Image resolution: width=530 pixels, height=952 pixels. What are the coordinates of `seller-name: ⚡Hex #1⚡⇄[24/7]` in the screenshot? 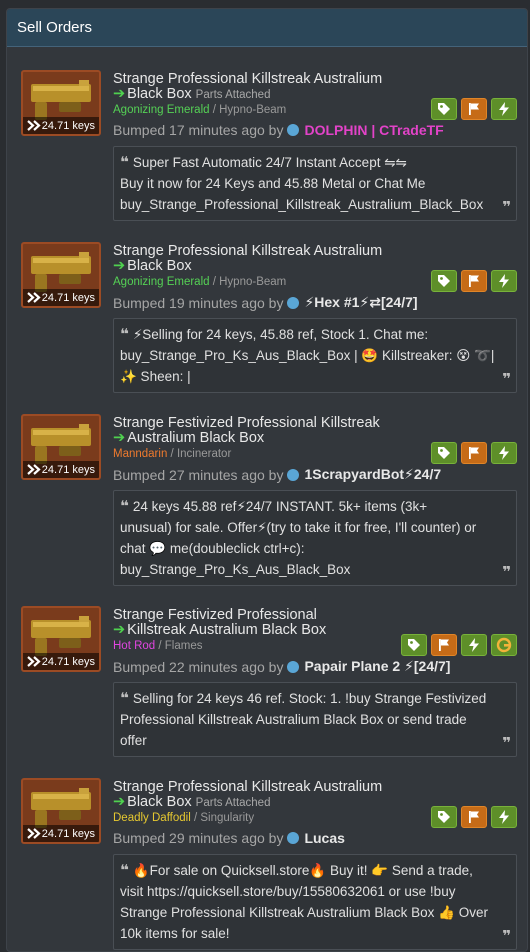 It's located at (360, 302).